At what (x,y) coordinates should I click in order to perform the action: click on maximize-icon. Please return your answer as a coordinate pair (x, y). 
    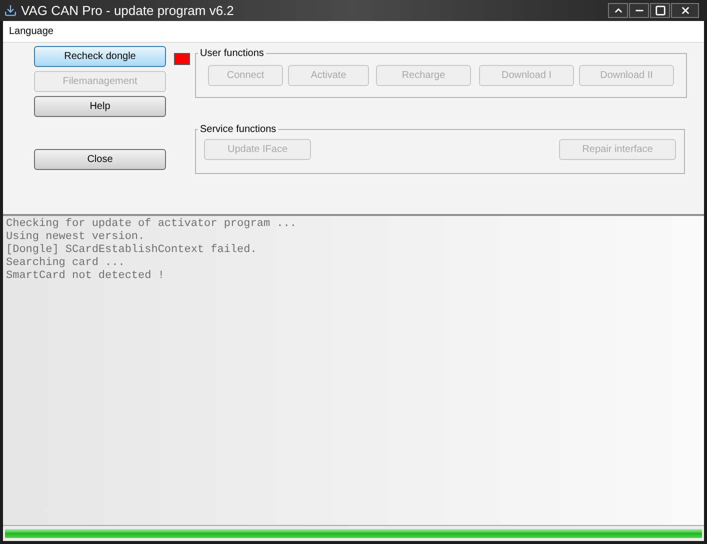
    Looking at the image, I should click on (660, 10).